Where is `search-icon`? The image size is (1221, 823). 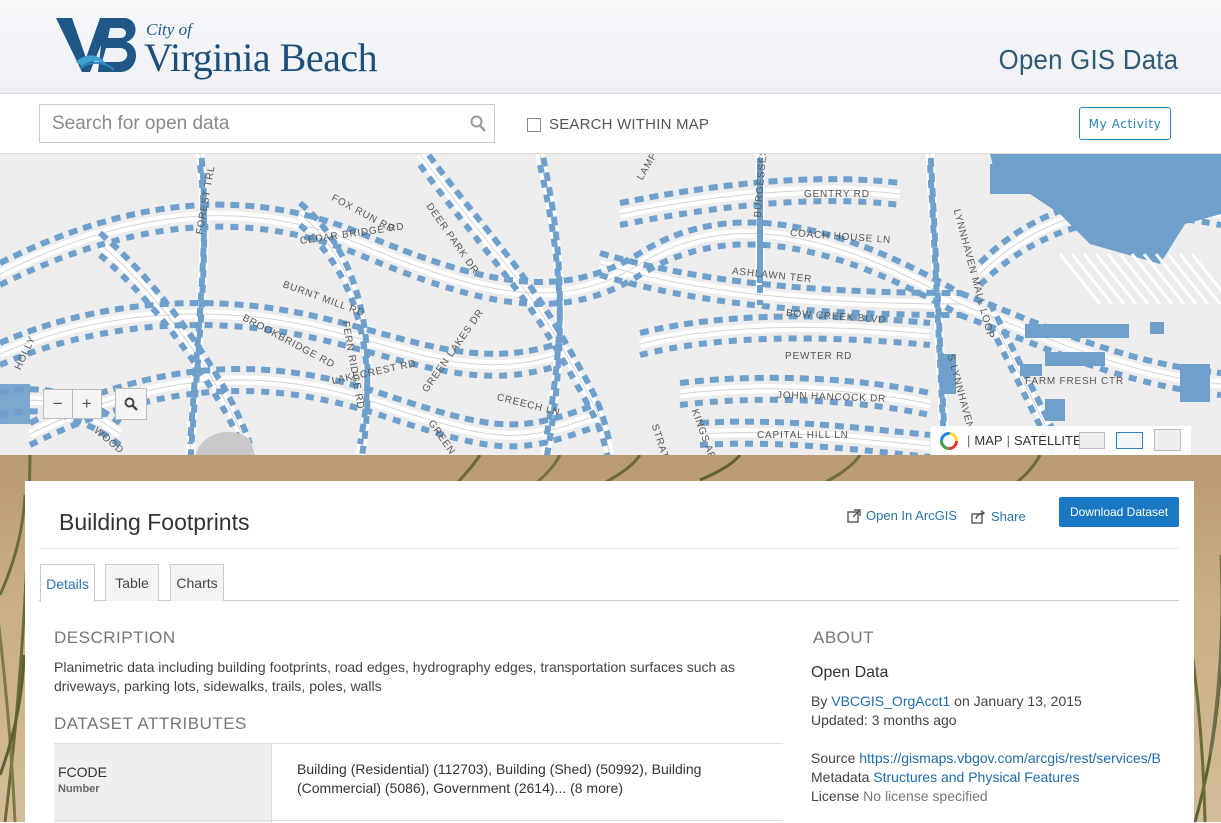
search-icon is located at coordinates (478, 126).